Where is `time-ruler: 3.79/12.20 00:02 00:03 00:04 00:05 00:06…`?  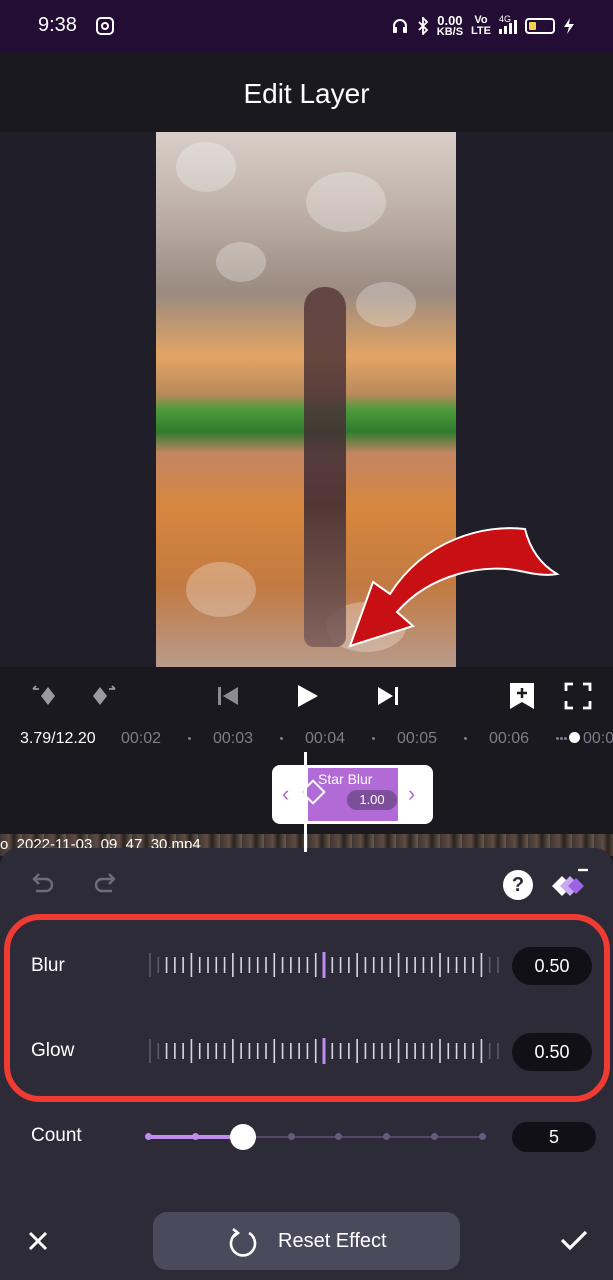
time-ruler: 3.79/12.20 00:02 00:03 00:04 00:05 00:06… is located at coordinates (306, 738).